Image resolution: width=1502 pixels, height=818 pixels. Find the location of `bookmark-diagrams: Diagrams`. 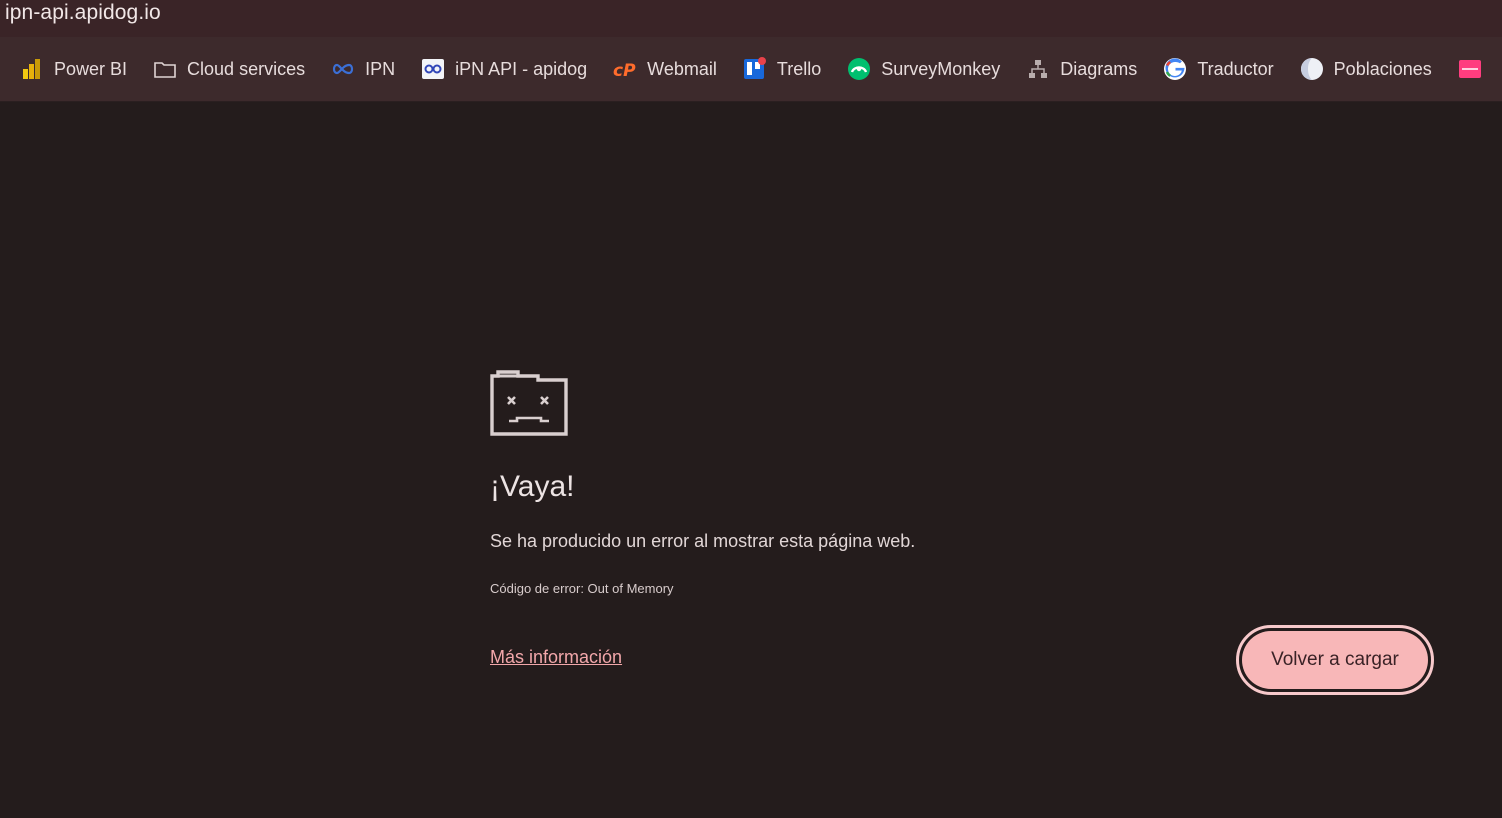

bookmark-diagrams: Diagrams is located at coordinates (1071, 69).